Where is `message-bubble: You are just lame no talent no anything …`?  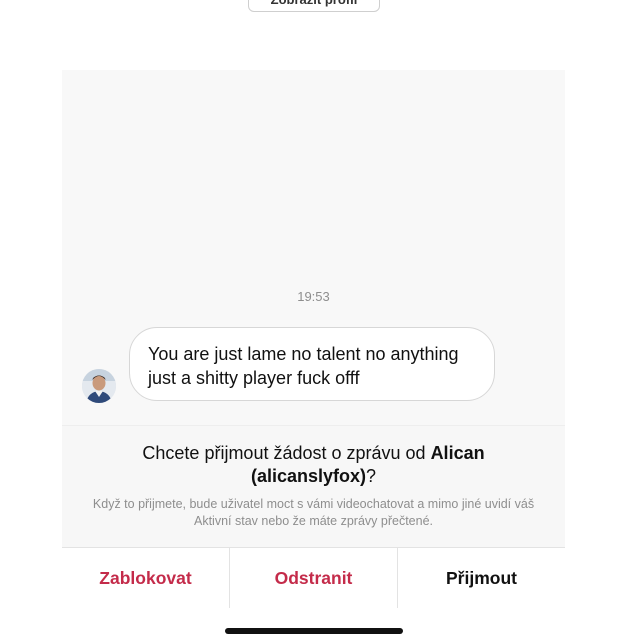
message-bubble: You are just lame no talent no anything … is located at coordinates (312, 364).